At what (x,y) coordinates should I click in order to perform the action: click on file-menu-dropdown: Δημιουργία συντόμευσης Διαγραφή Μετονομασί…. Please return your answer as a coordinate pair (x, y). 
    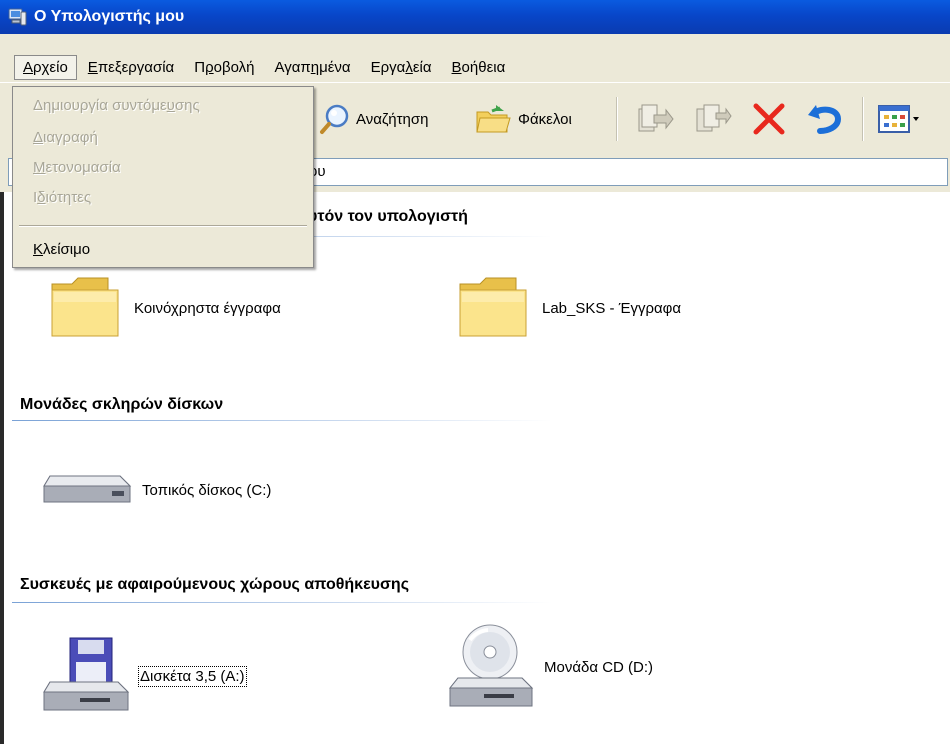
    Looking at the image, I should click on (163, 177).